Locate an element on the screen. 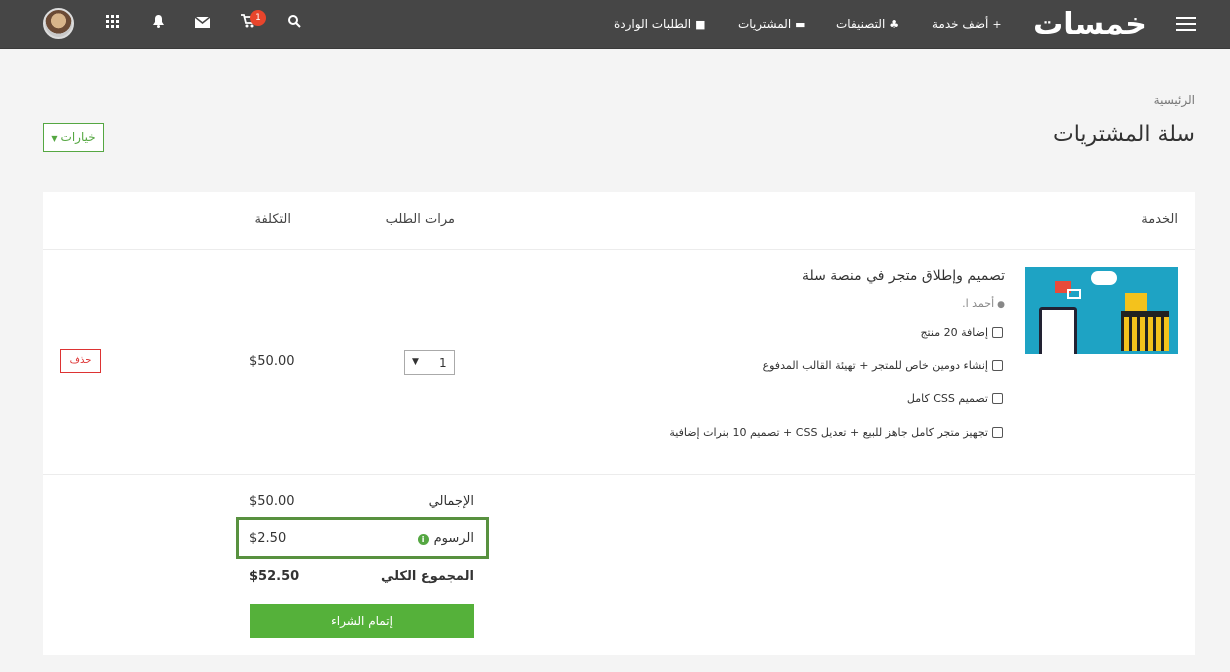 The width and height of the screenshot is (1230, 672). service-title-link: تصميم وإطلاق متجر في منصة سلة is located at coordinates (824, 276).